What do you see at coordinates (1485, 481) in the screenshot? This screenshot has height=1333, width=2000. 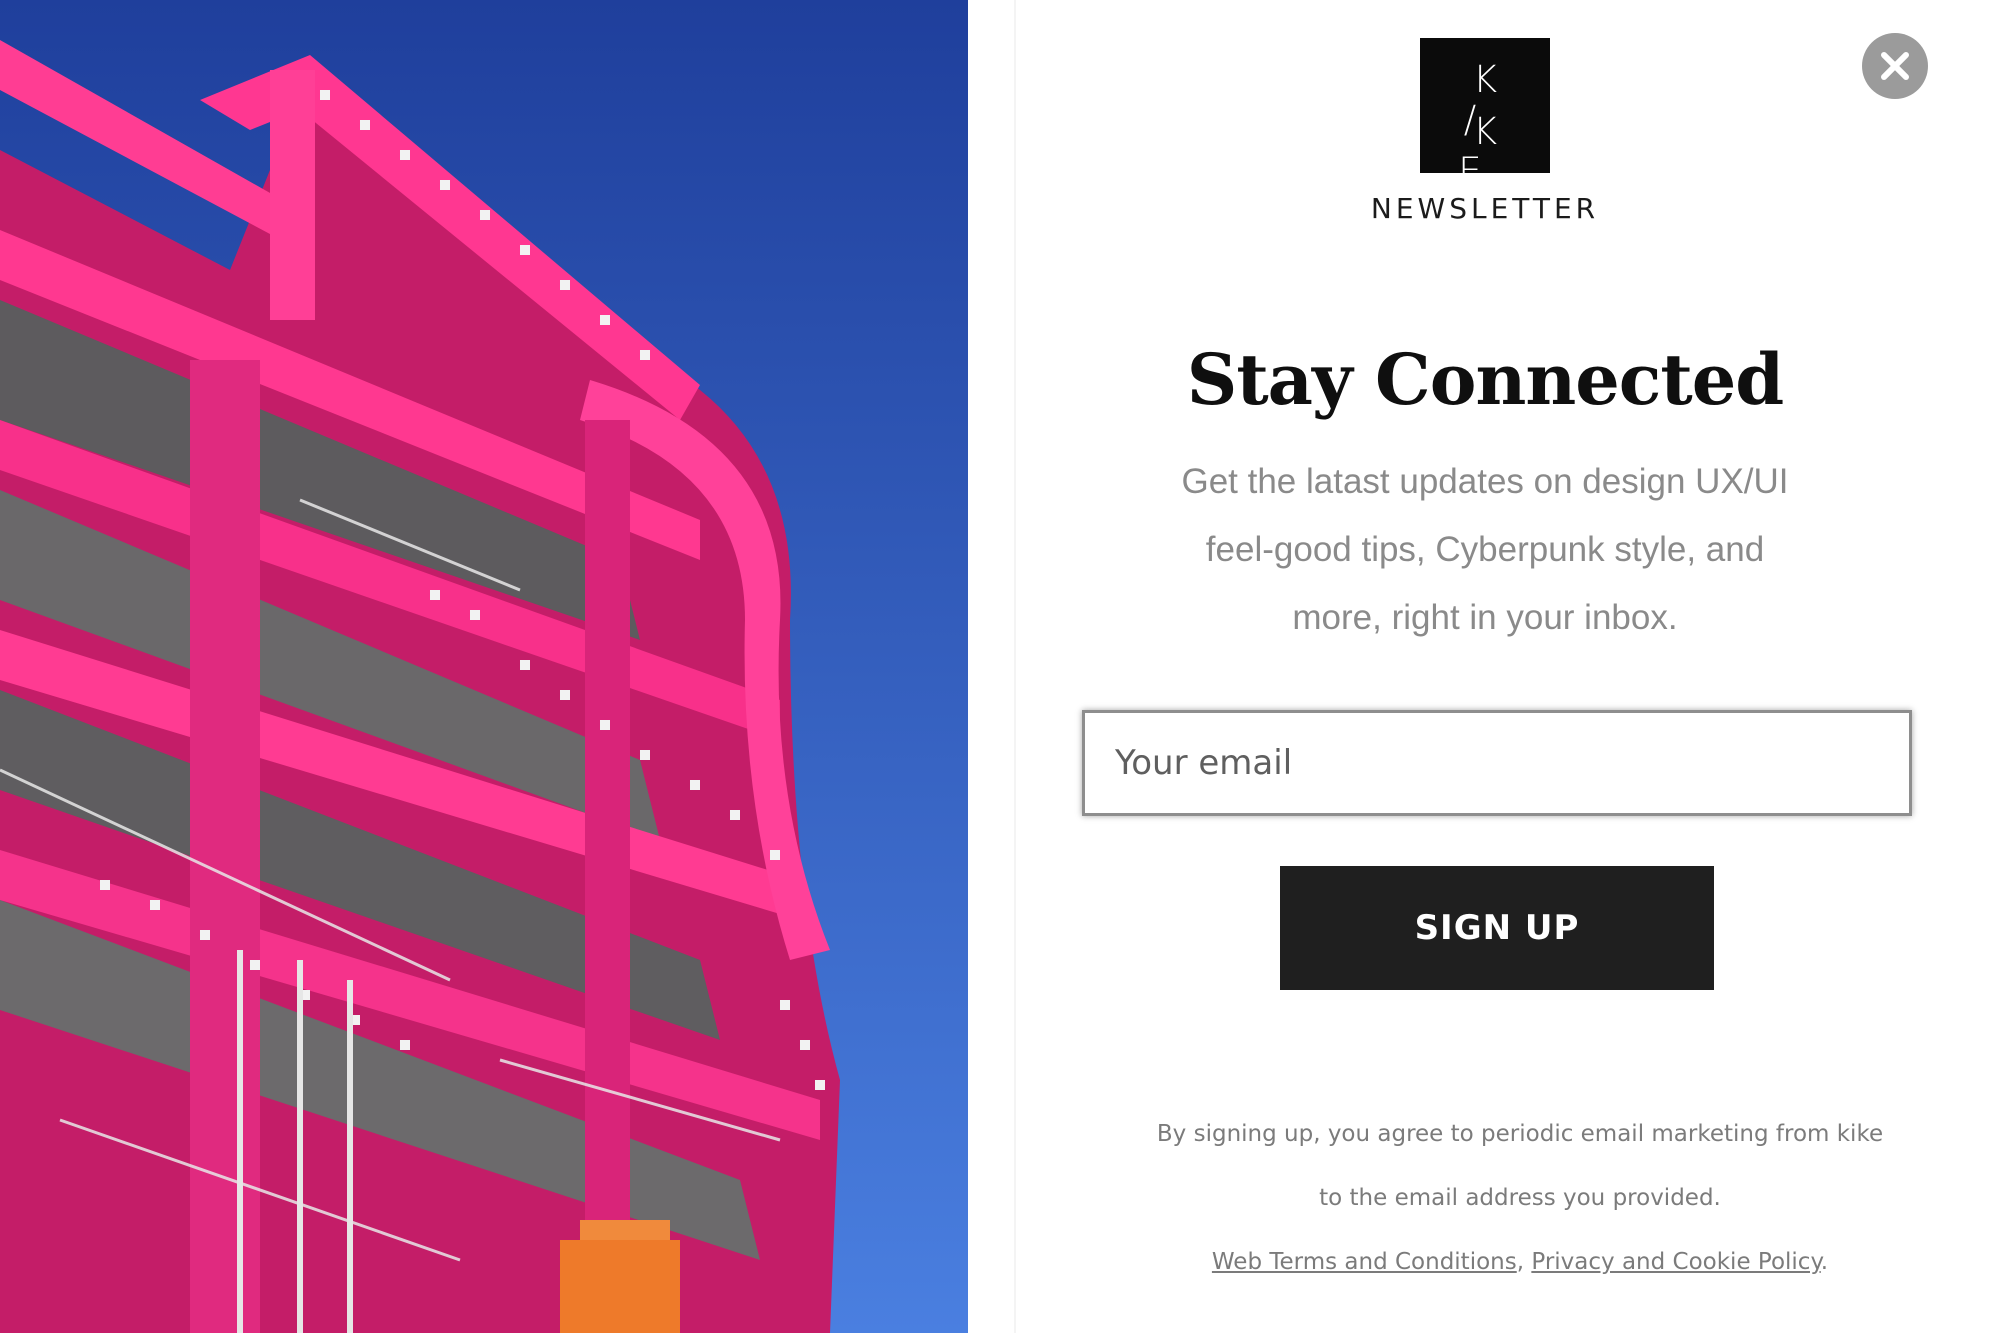 I see `subtext-line-1: Get the latast updates on design UX/UI` at bounding box center [1485, 481].